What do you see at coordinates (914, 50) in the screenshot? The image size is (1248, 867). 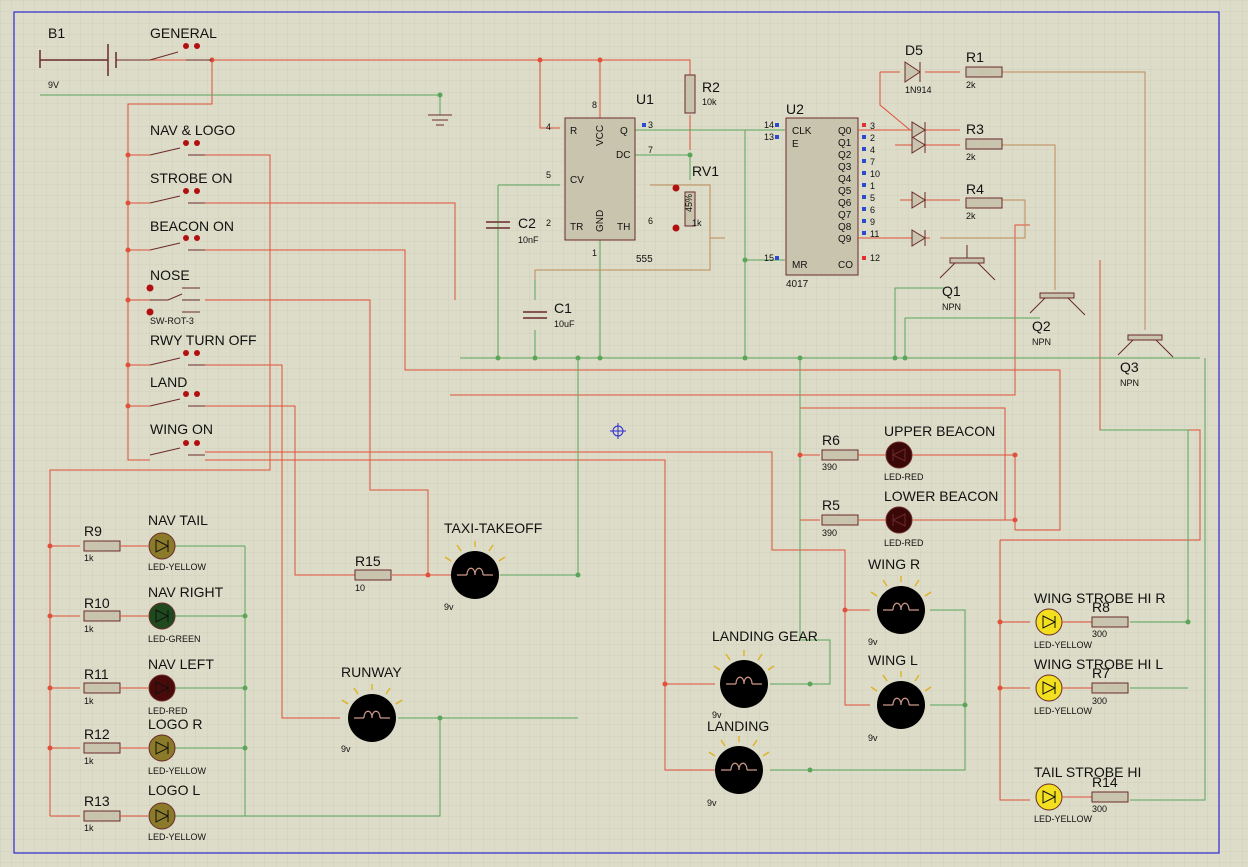 I see `svg-text: D5` at bounding box center [914, 50].